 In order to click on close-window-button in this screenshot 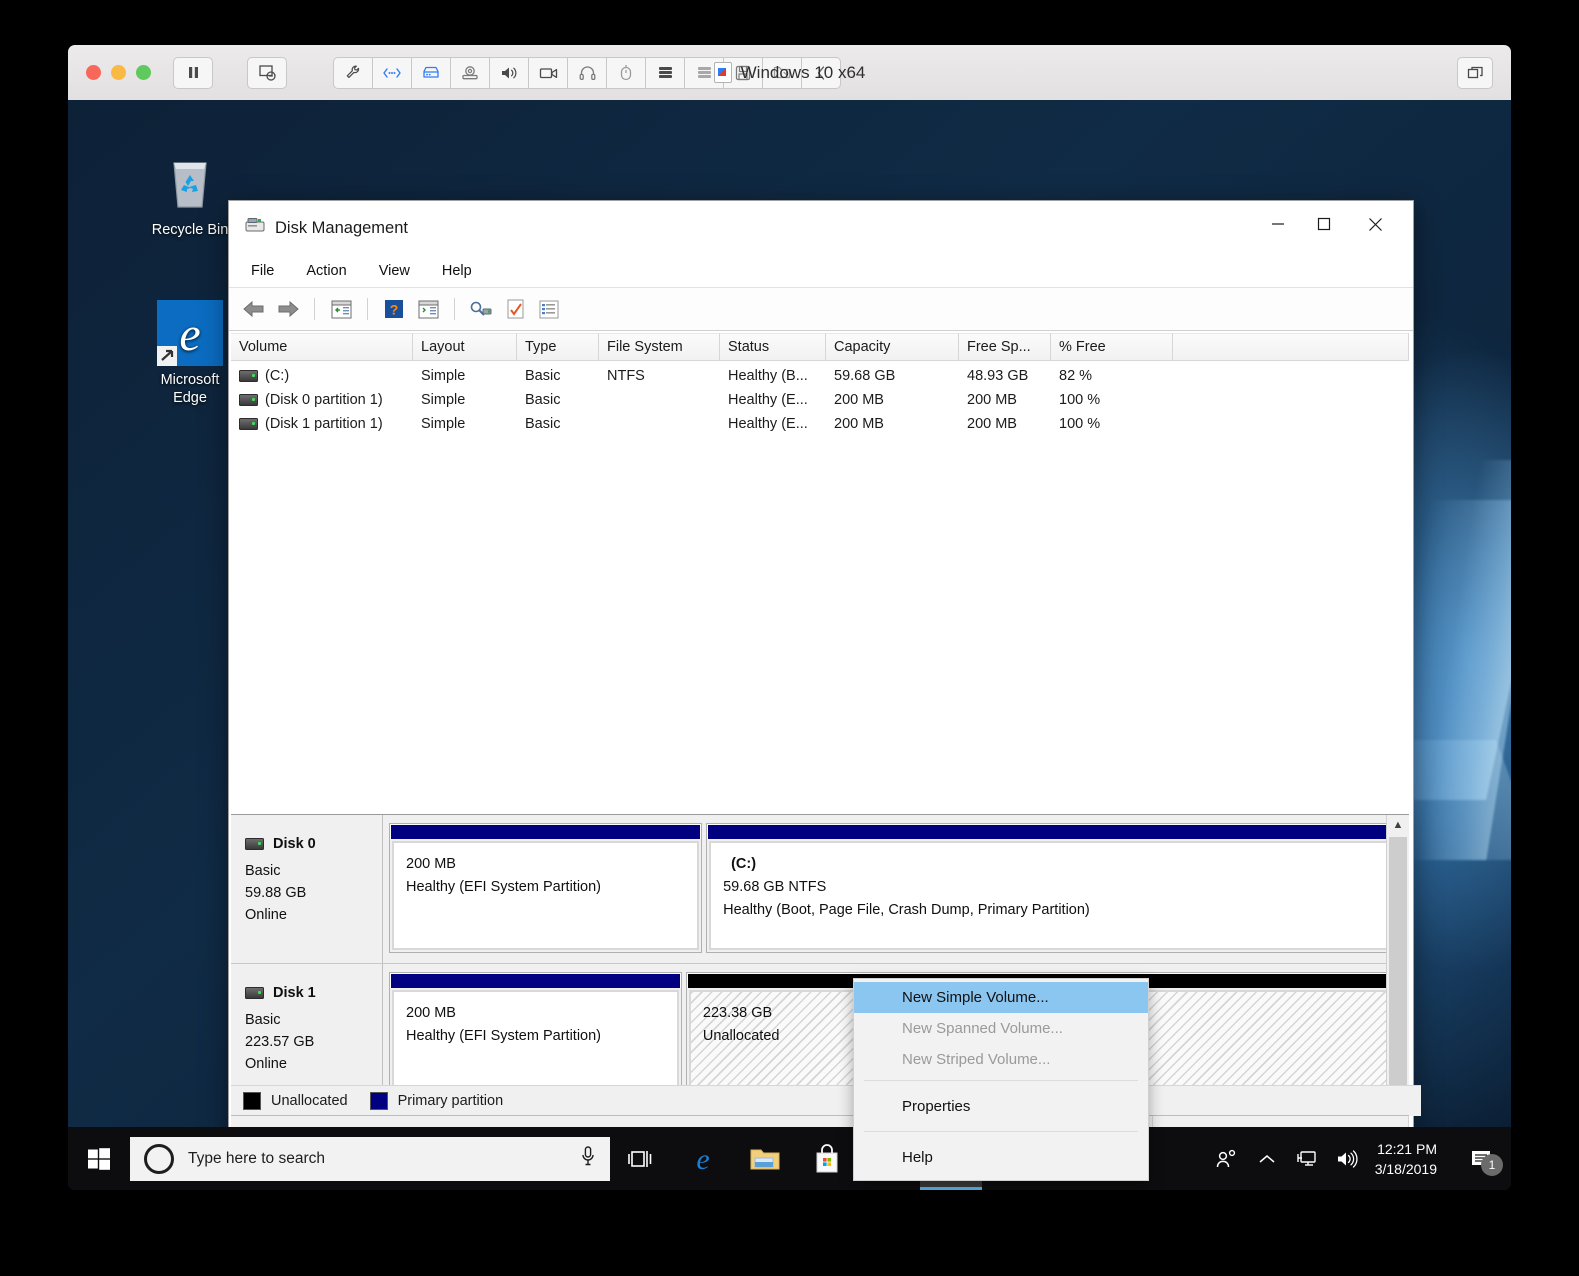, I will do `click(93, 72)`.